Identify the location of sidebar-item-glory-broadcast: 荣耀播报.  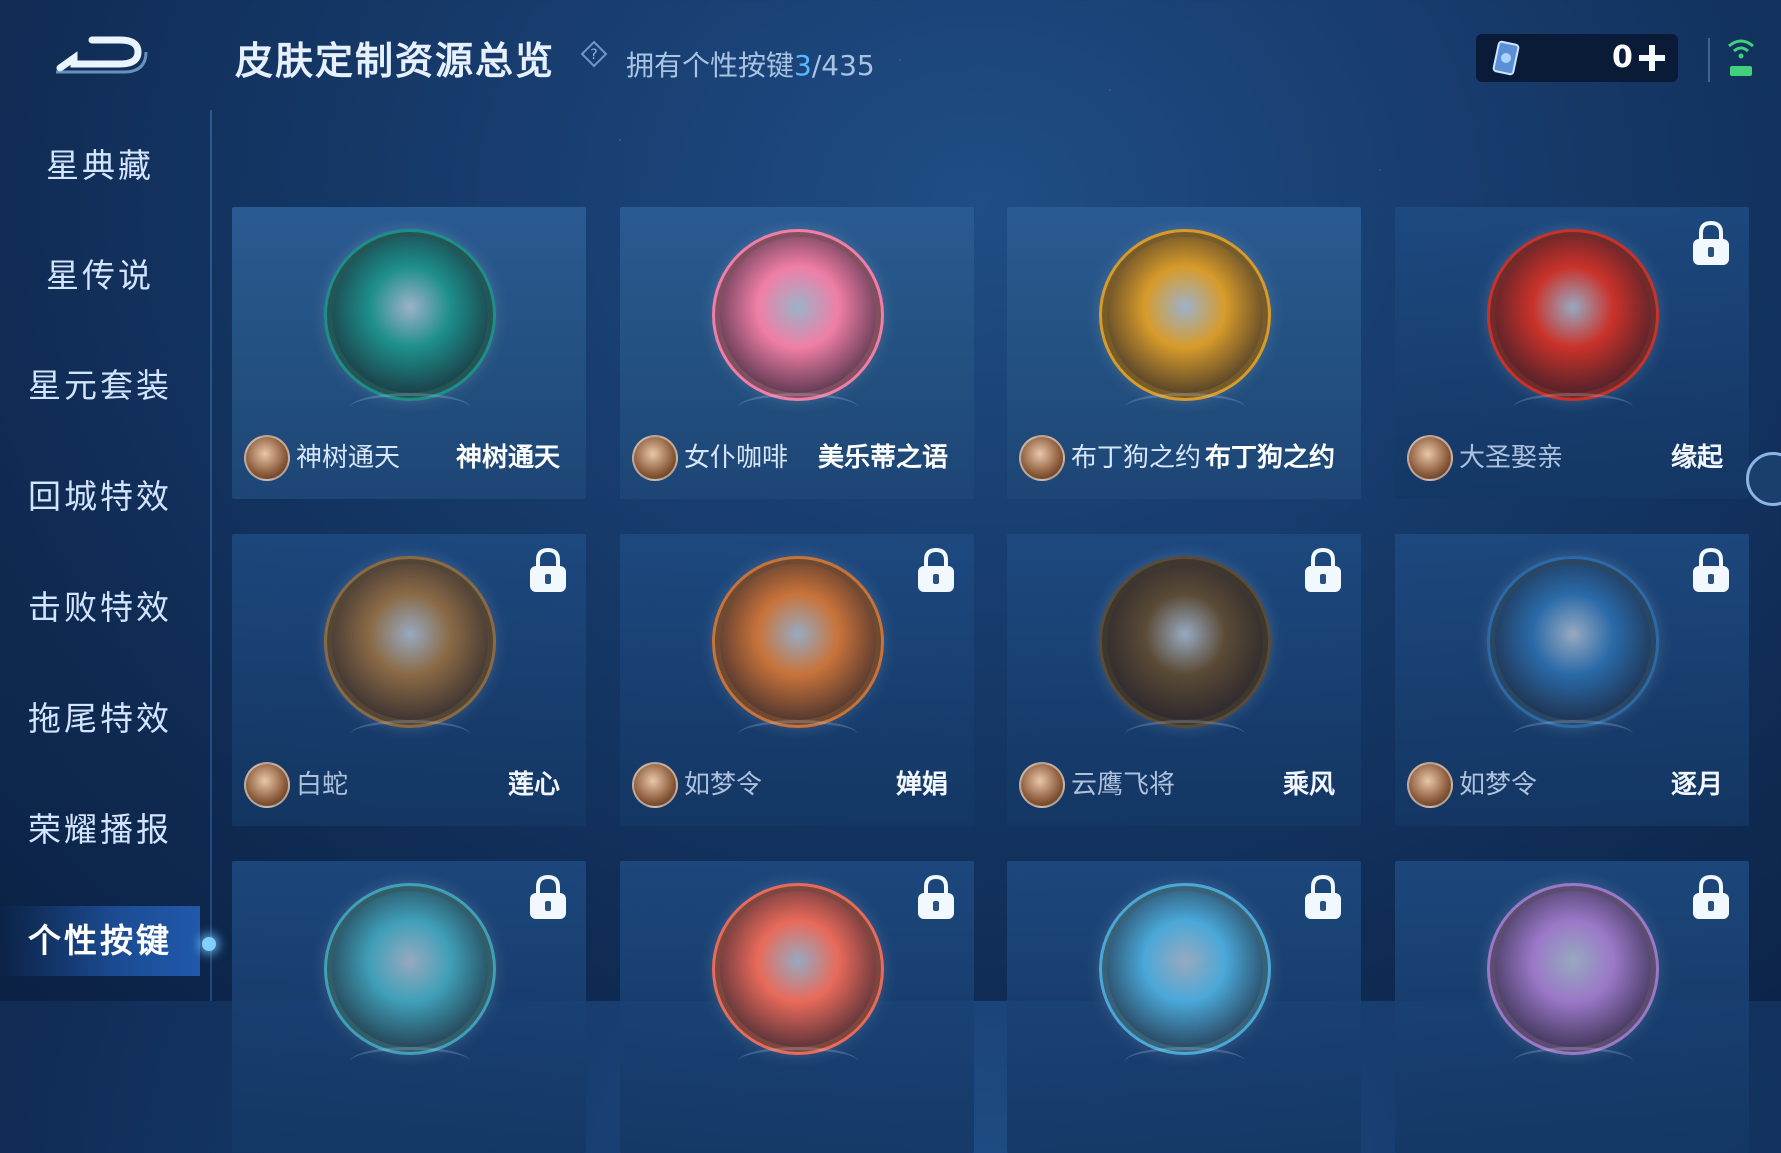
(100, 830).